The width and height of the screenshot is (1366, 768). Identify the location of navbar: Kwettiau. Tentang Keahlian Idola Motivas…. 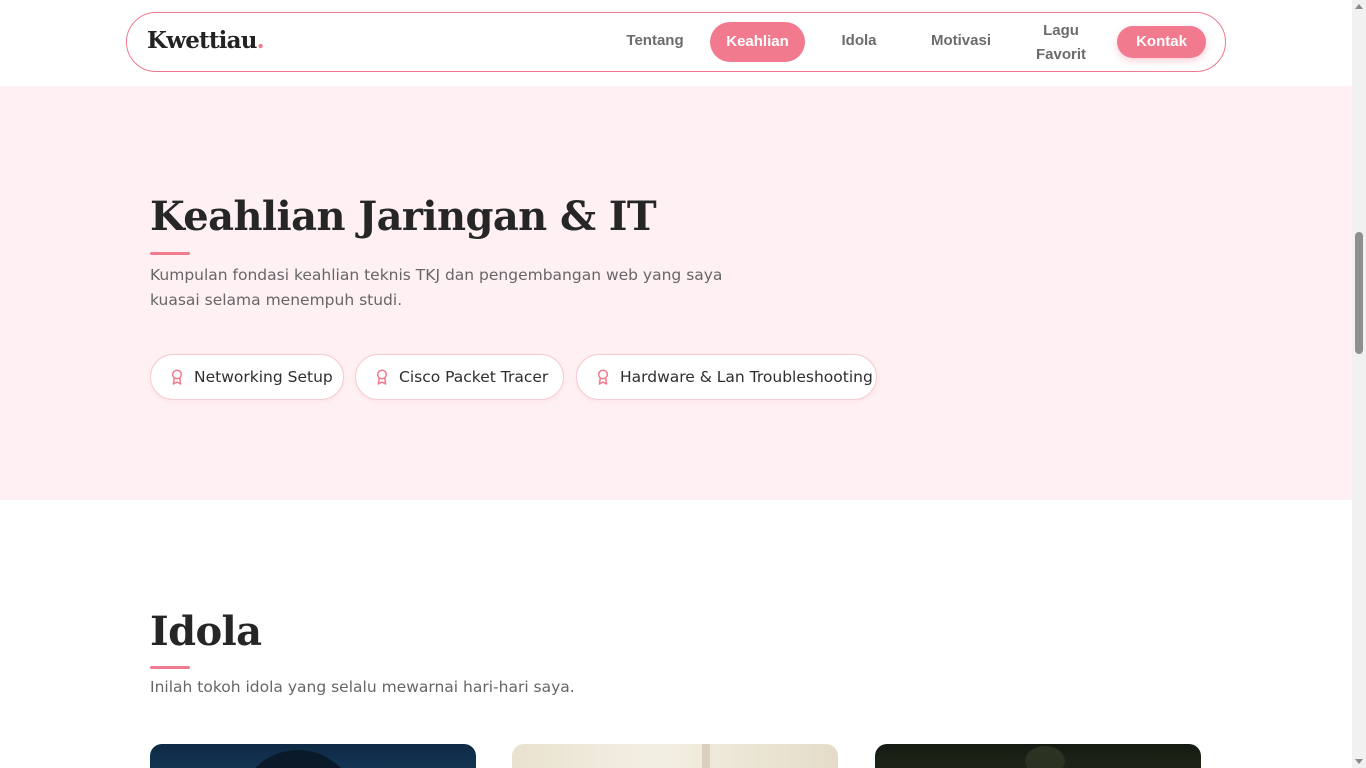
(676, 42).